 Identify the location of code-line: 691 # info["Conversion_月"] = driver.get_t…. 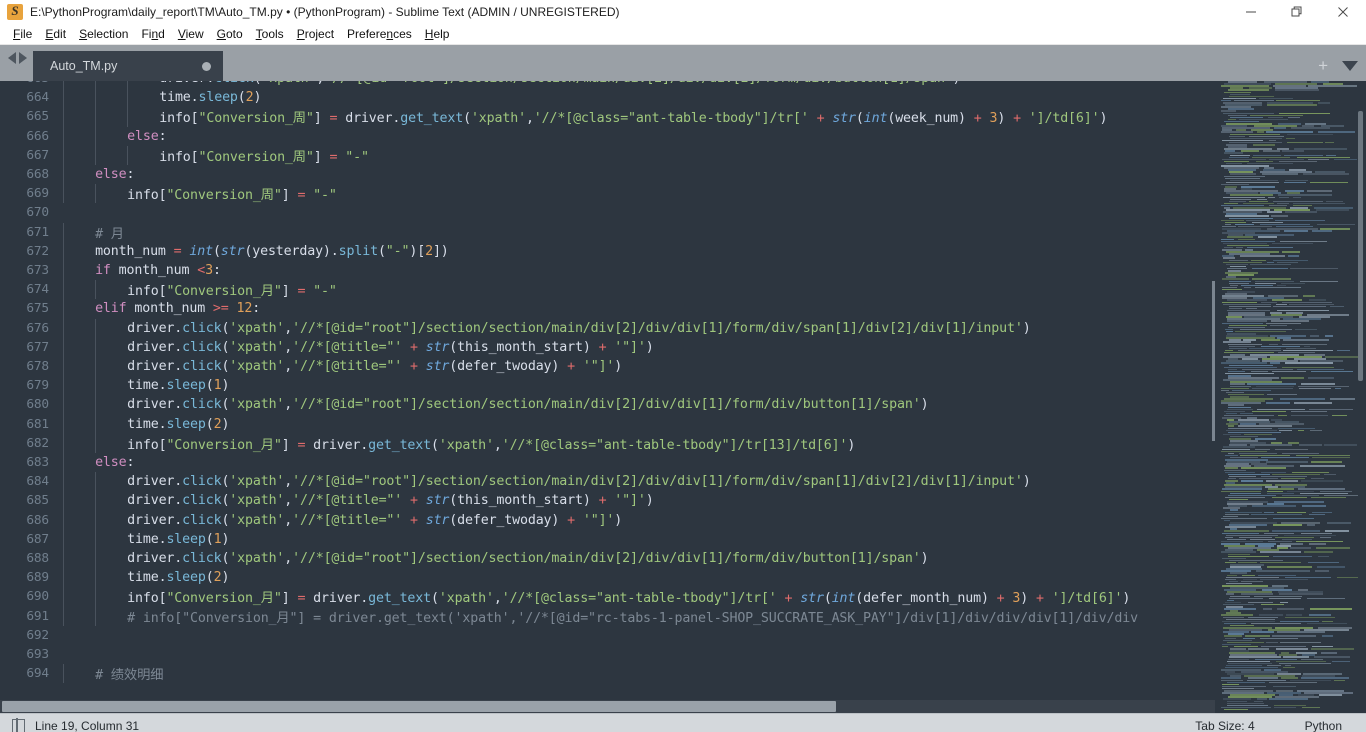
(607, 616).